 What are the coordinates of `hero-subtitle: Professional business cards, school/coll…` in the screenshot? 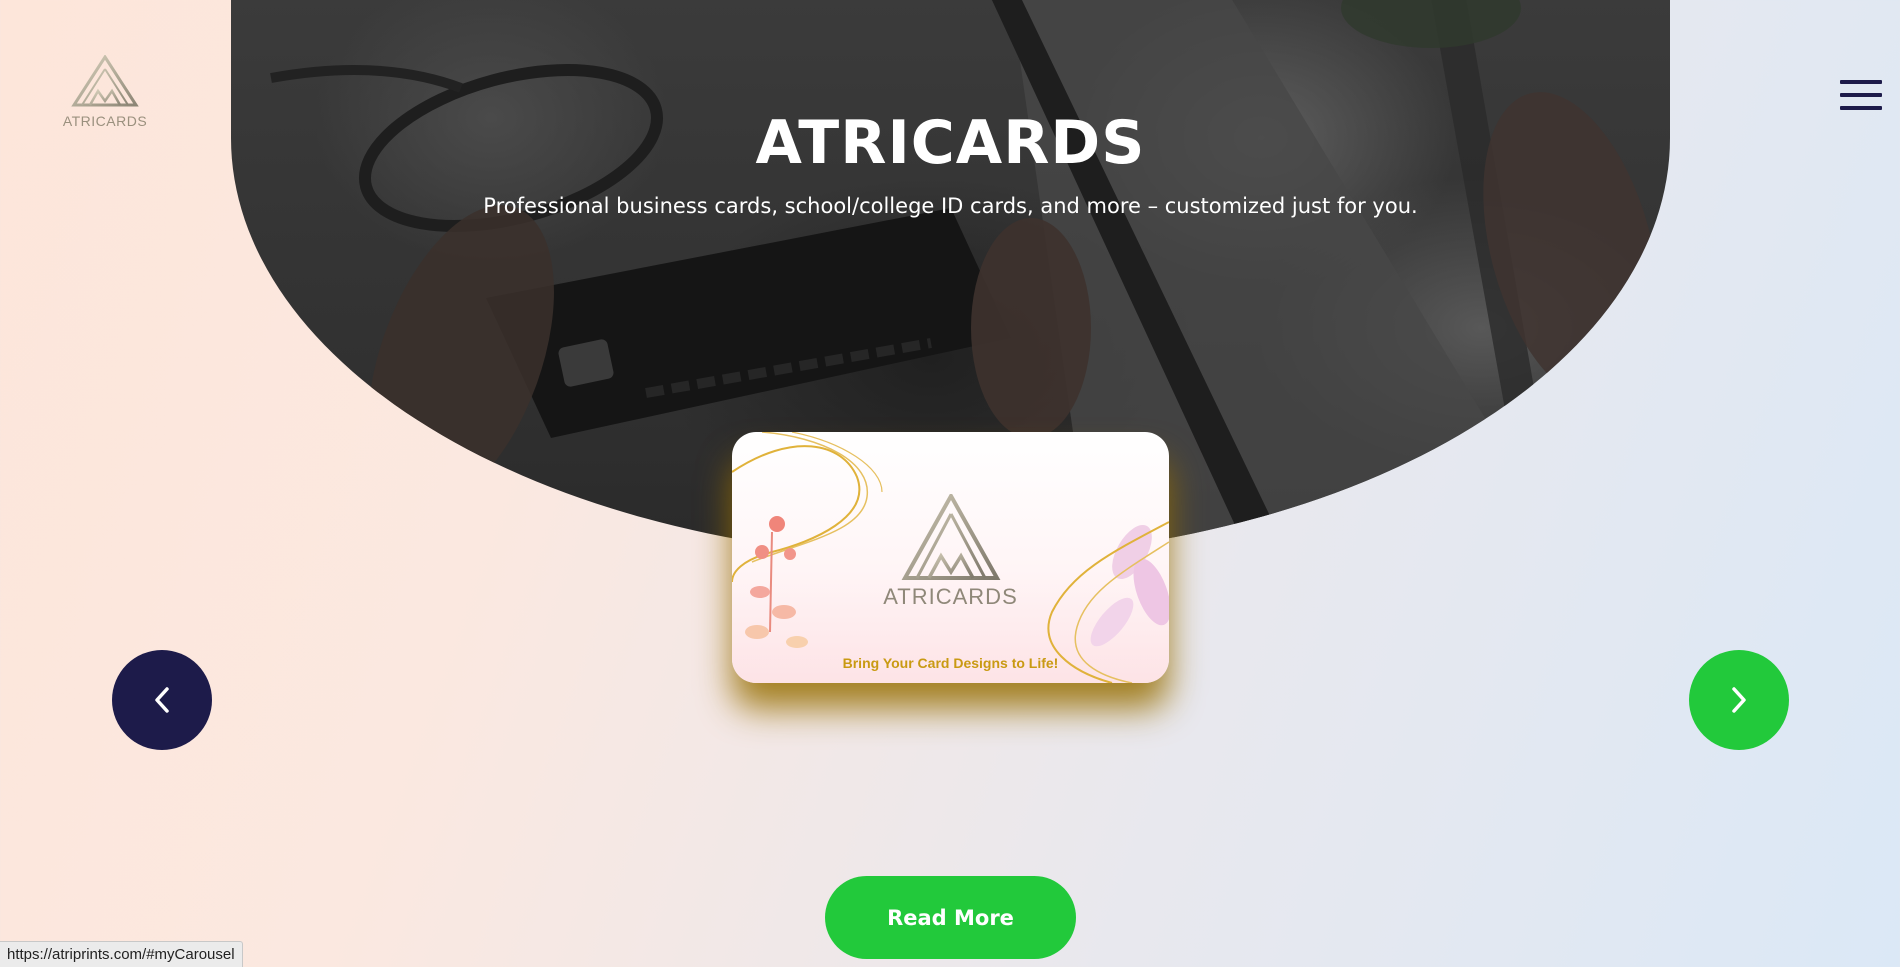 It's located at (950, 206).